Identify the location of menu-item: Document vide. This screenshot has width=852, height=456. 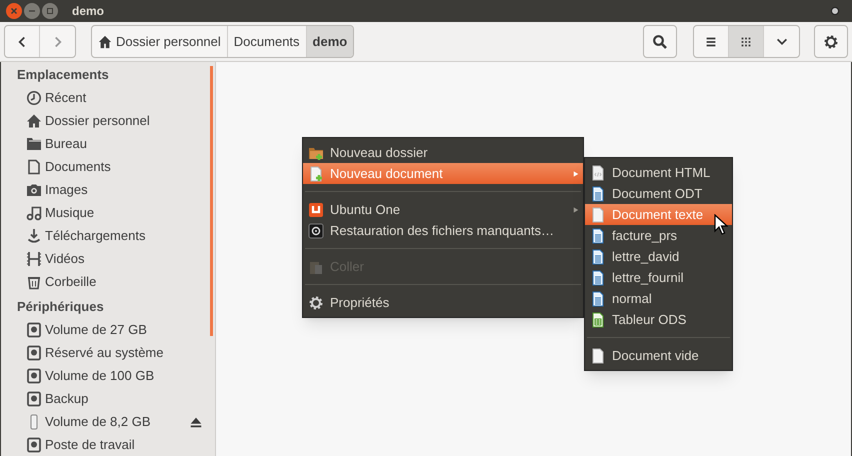
(658, 355).